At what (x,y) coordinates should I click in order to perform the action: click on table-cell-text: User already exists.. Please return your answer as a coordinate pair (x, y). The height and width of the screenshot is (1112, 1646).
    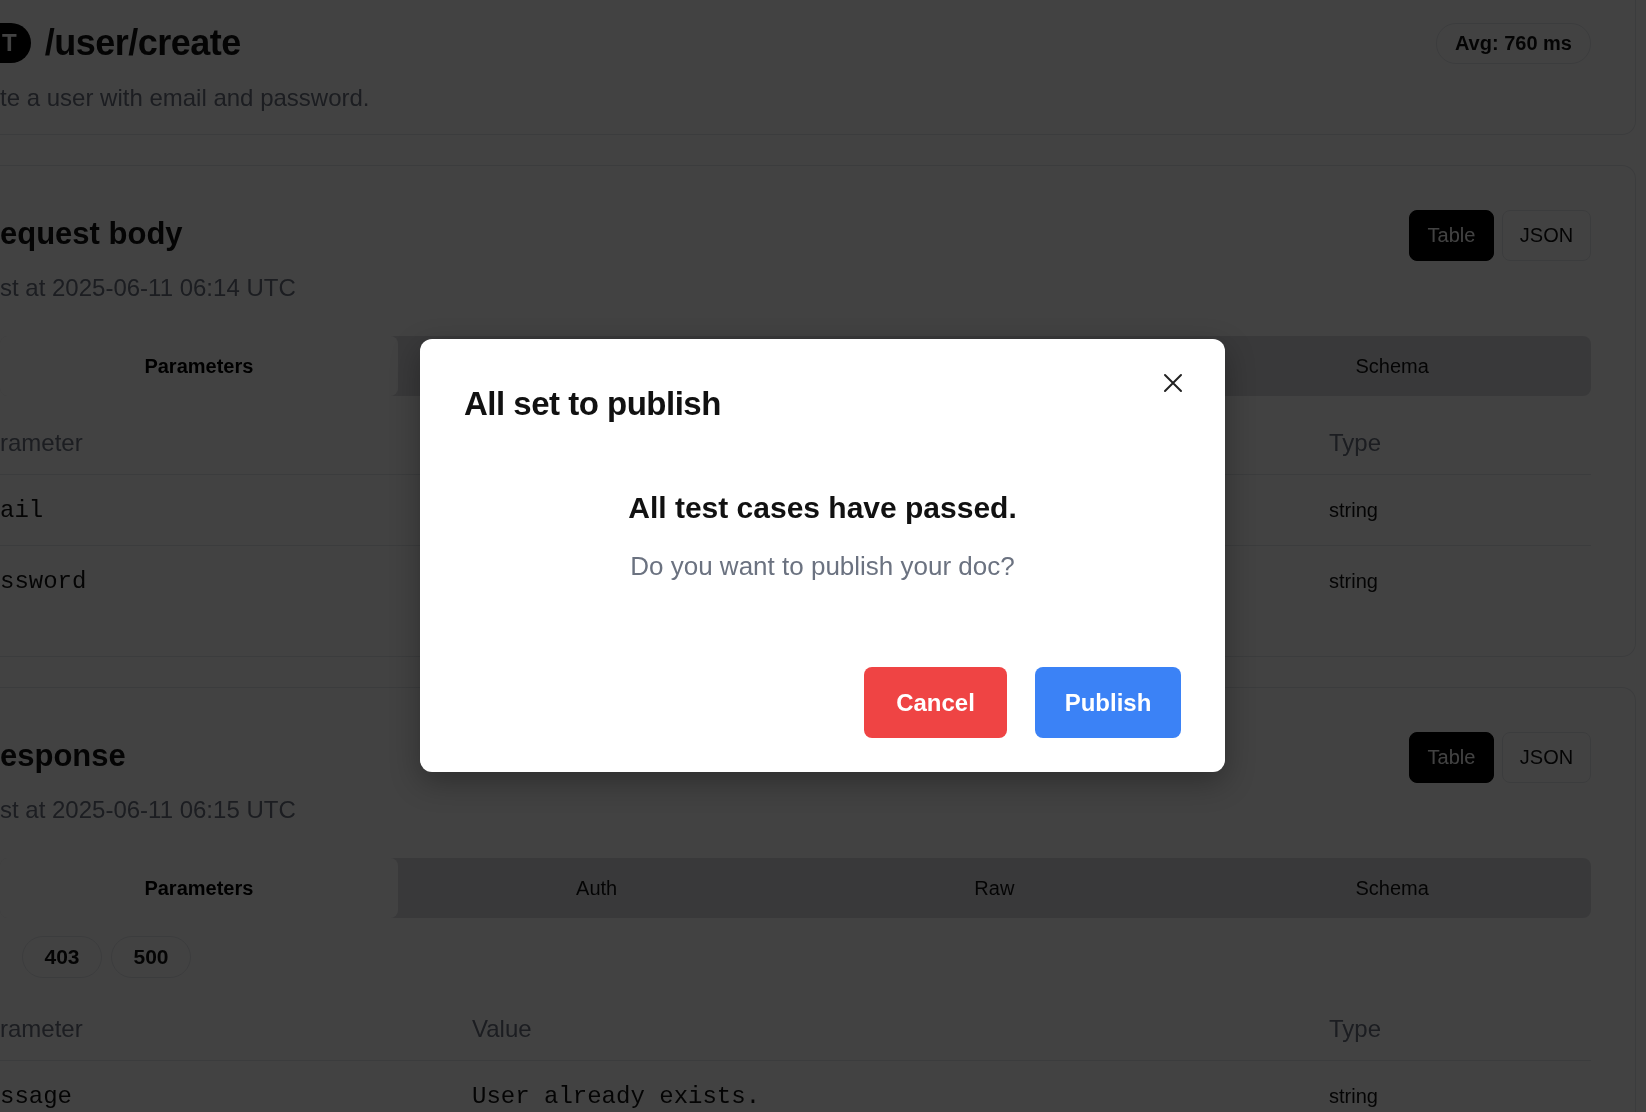
    Looking at the image, I should click on (617, 1096).